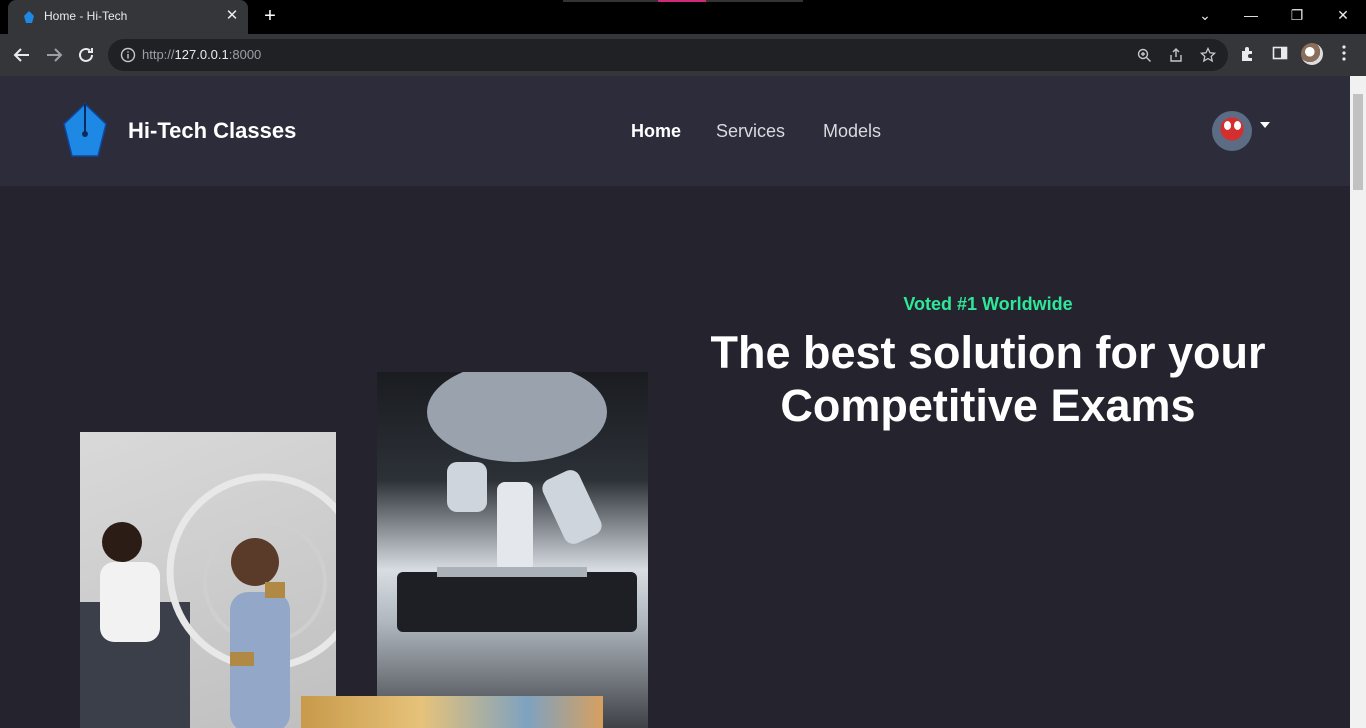 Image resolution: width=1366 pixels, height=728 pixels. What do you see at coordinates (1208, 54) in the screenshot?
I see `star-icon` at bounding box center [1208, 54].